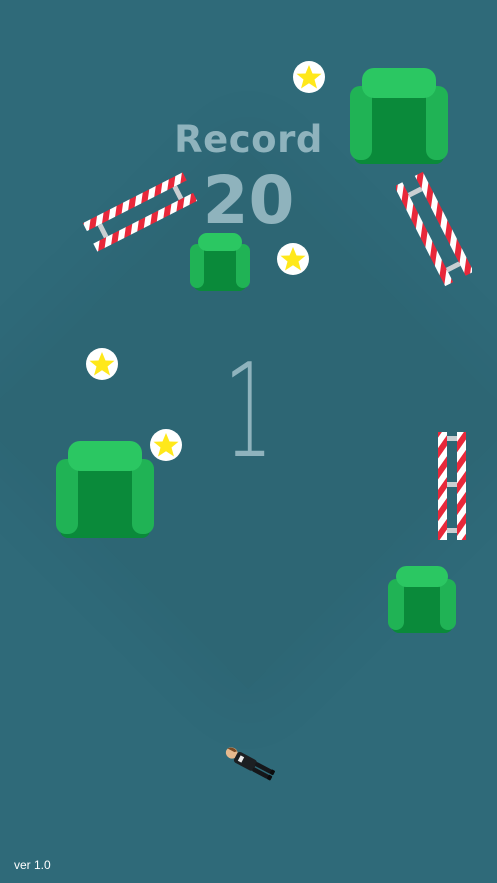 Image resolution: width=497 pixels, height=883 pixels. What do you see at coordinates (248, 765) in the screenshot?
I see `player-character` at bounding box center [248, 765].